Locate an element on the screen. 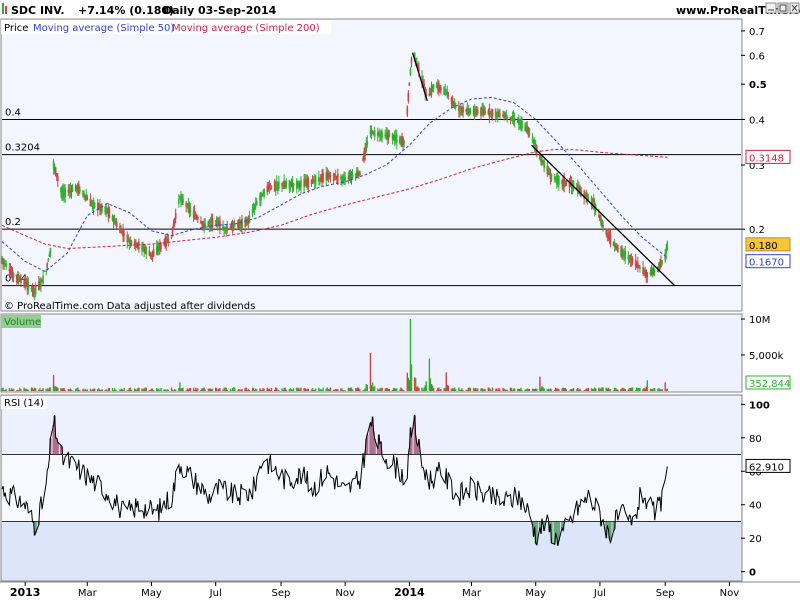 Image resolution: width=800 pixels, height=600 pixels. volume-panel: 10M 5,000k 352,844 Volume is located at coordinates (395, 353).